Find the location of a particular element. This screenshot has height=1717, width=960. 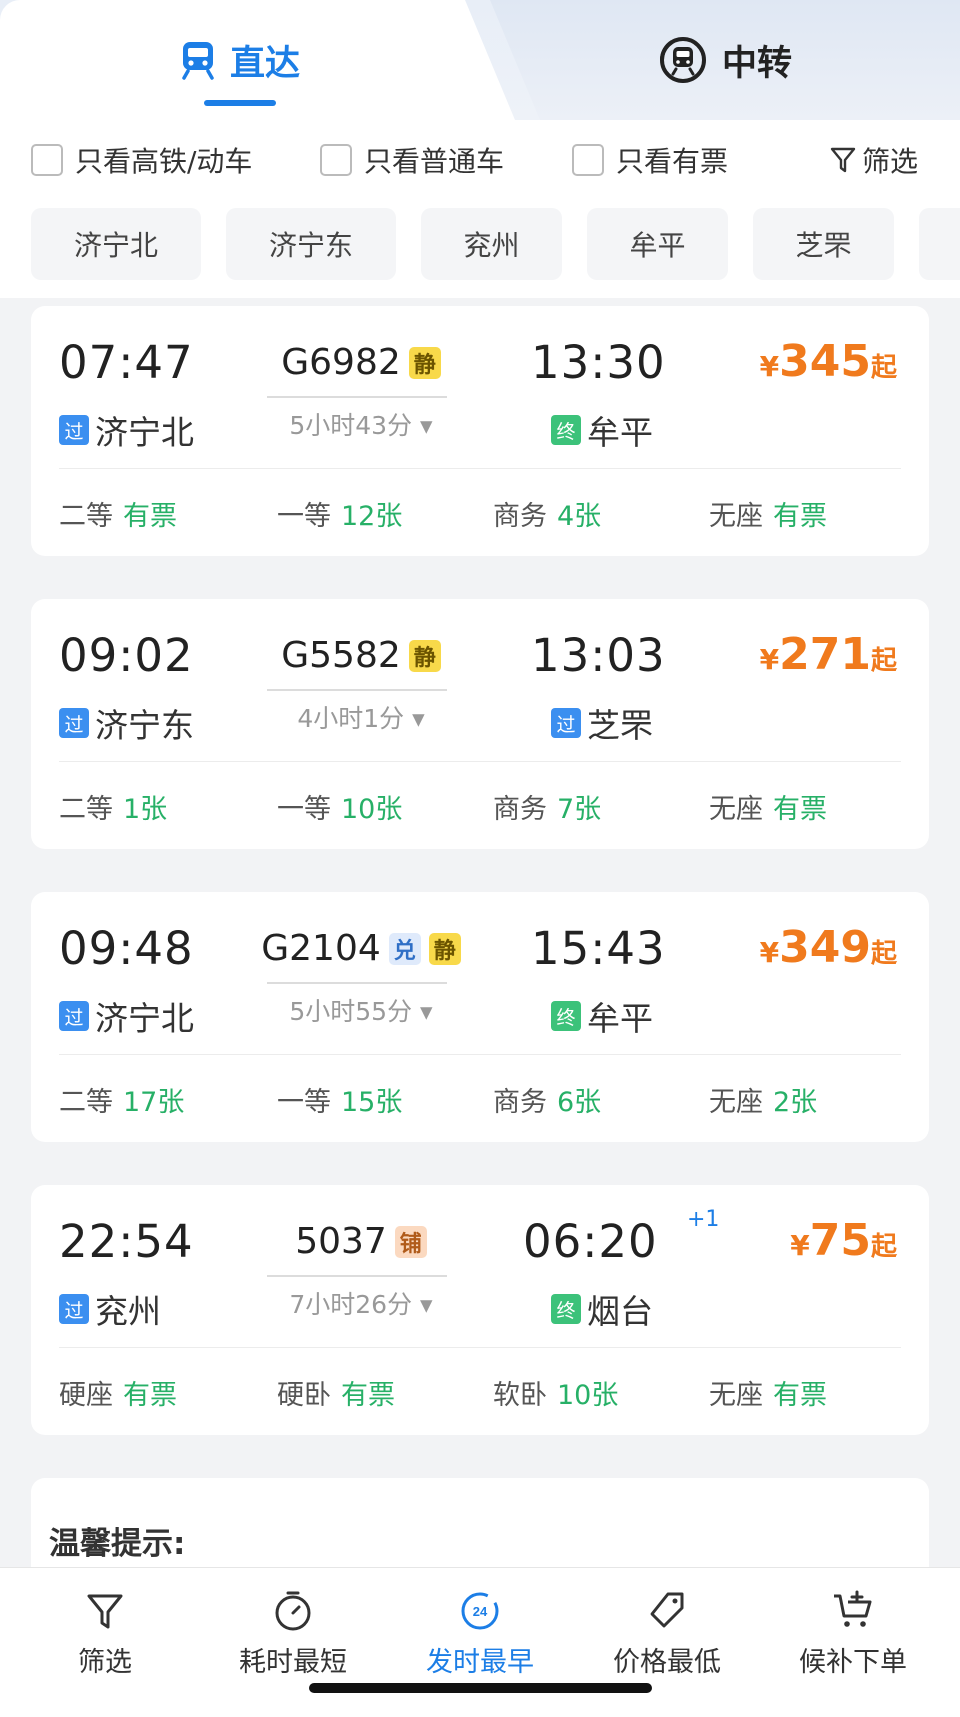

currency-symbol: ¥ is located at coordinates (769, 659).